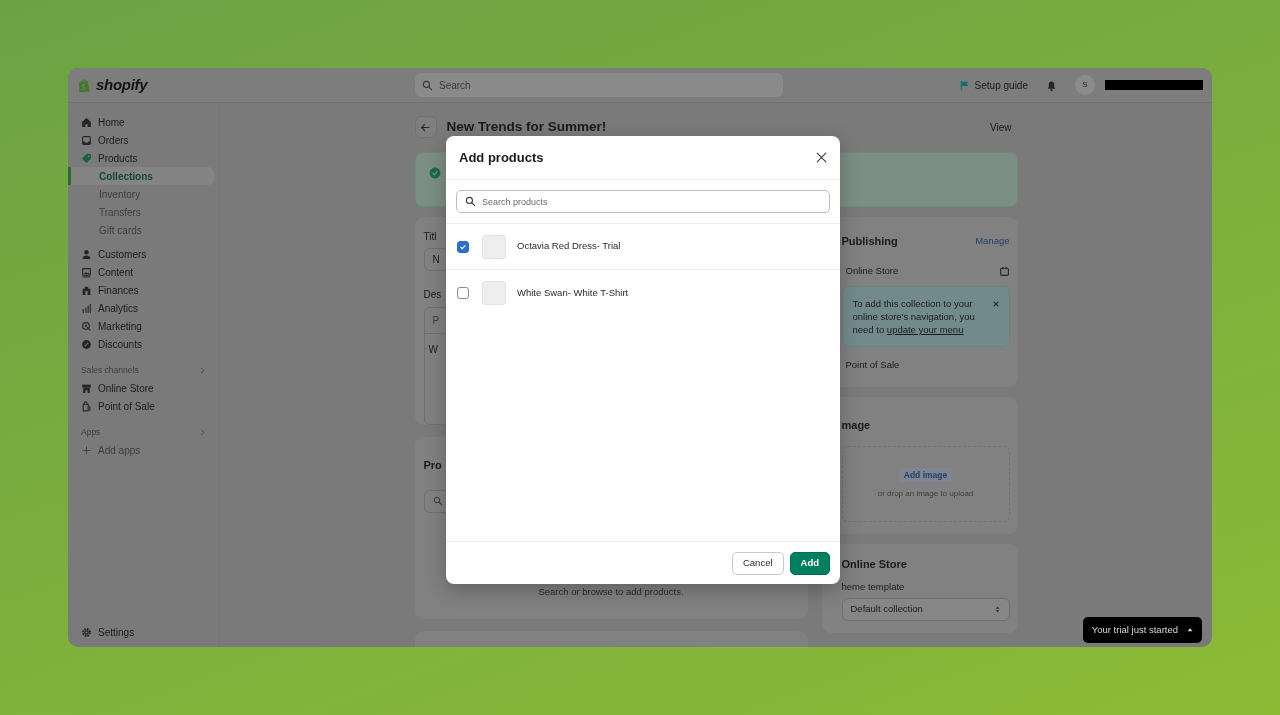  What do you see at coordinates (874, 564) in the screenshot?
I see `card-title: Online Store` at bounding box center [874, 564].